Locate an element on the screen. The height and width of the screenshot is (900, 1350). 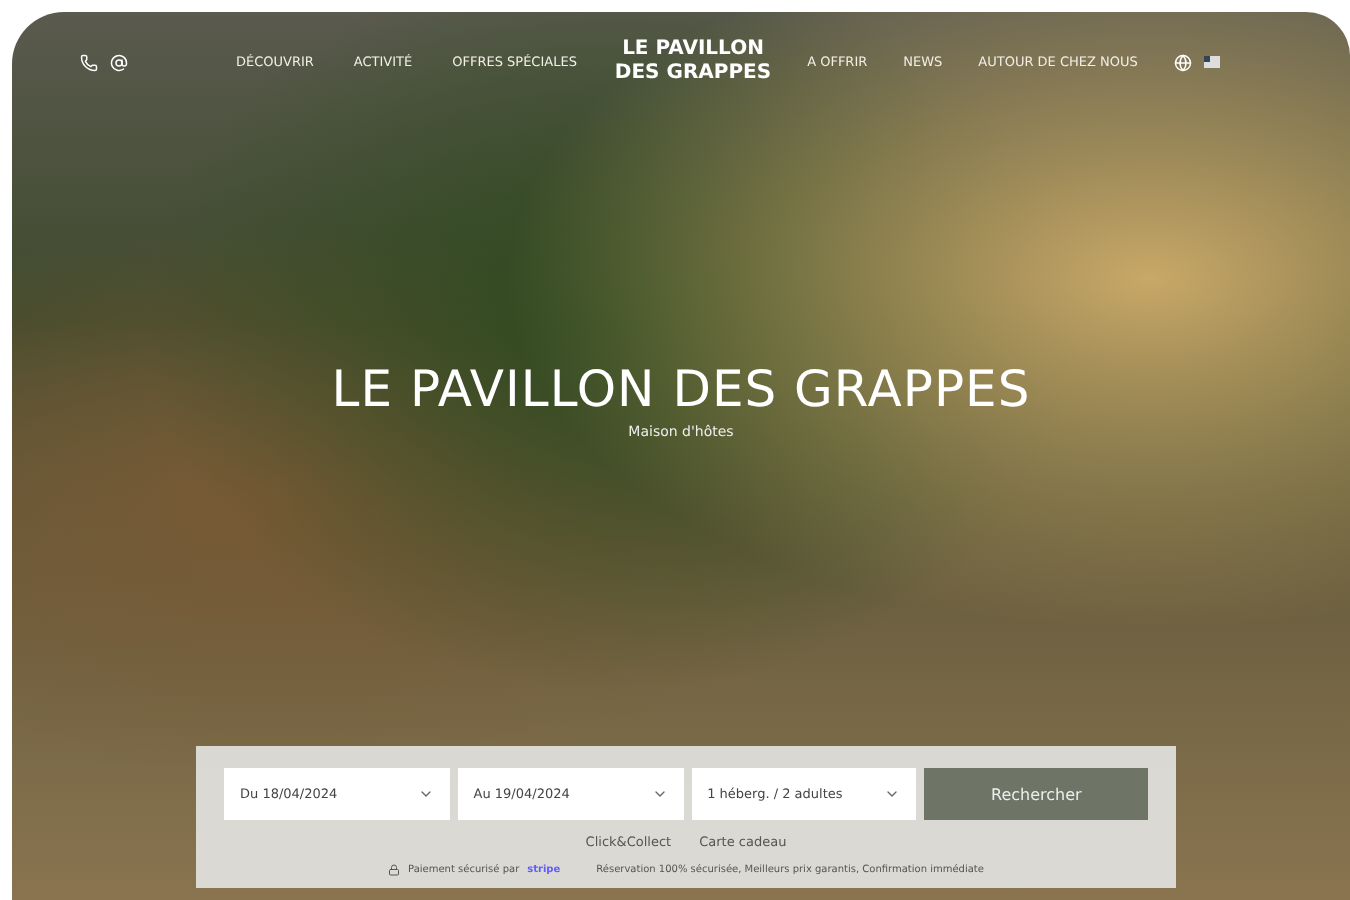
logo: LE PAVILLON DES GRAPPES is located at coordinates (693, 62).